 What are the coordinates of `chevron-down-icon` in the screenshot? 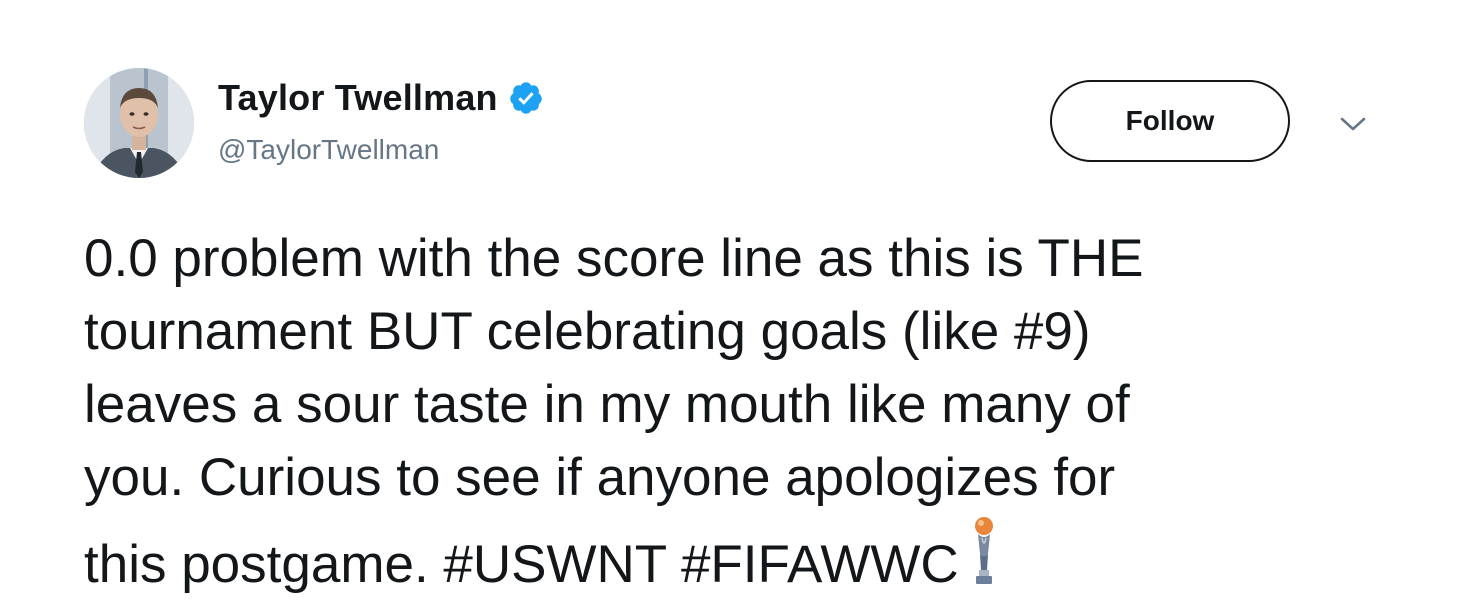 It's located at (1353, 124).